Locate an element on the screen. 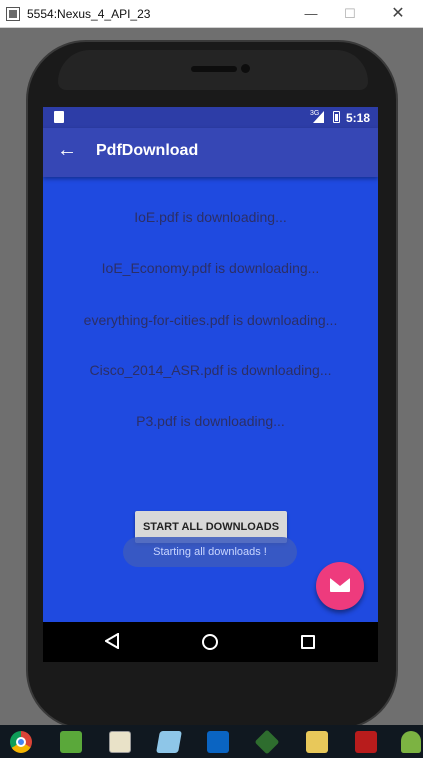 The width and height of the screenshot is (423, 758). nav-home-icon is located at coordinates (210, 642).